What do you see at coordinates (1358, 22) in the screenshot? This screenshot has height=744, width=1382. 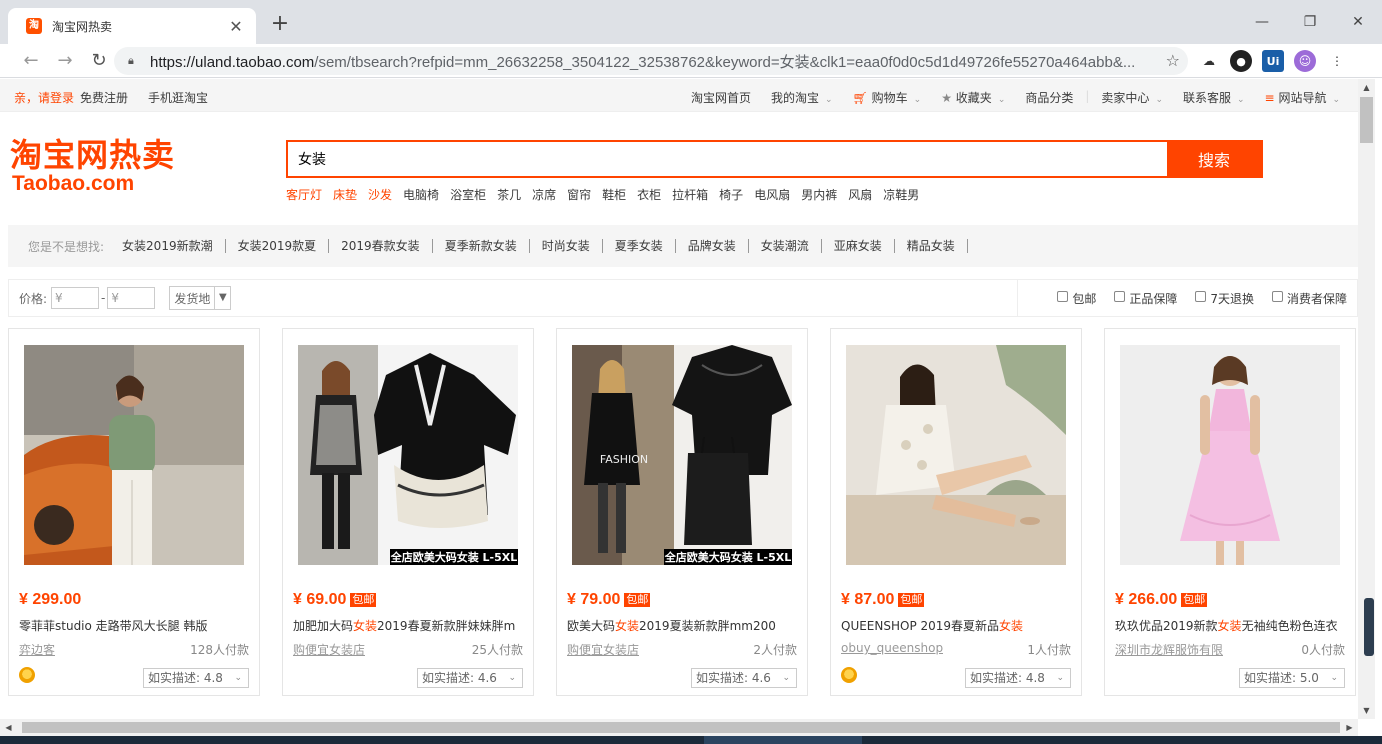 I see `close-window-icon: ✕` at bounding box center [1358, 22].